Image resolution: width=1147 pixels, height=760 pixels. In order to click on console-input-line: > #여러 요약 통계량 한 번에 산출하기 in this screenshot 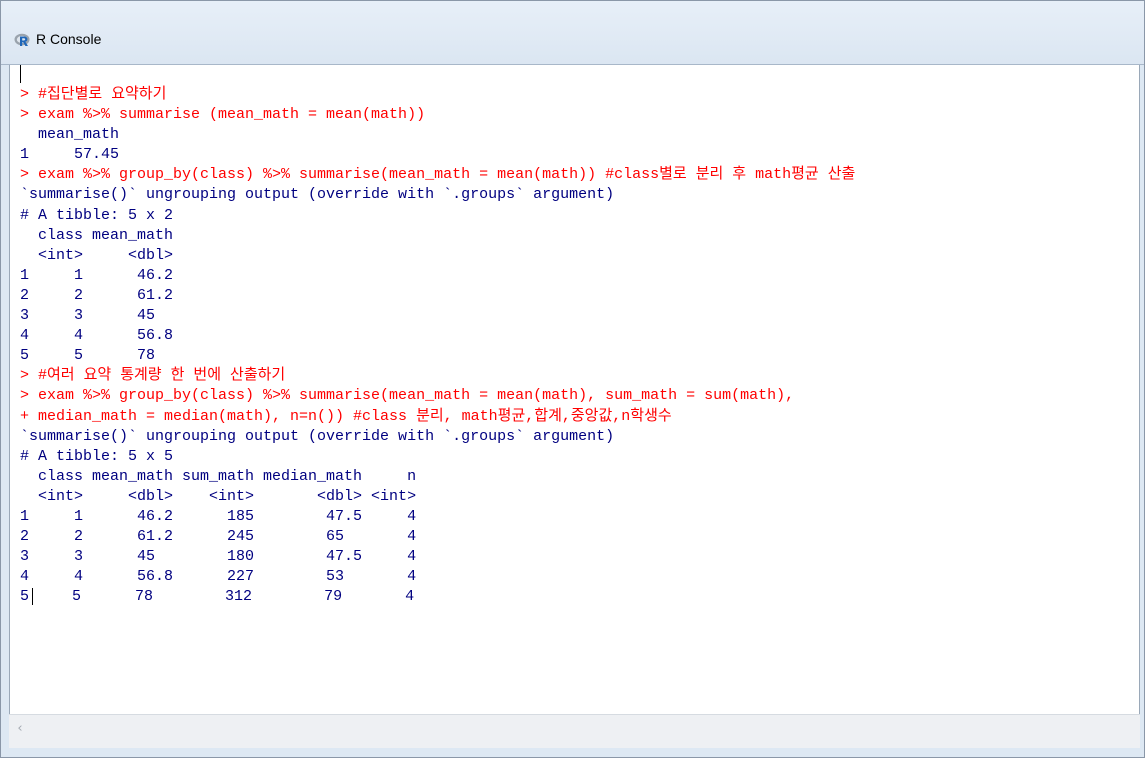, I will do `click(153, 376)`.